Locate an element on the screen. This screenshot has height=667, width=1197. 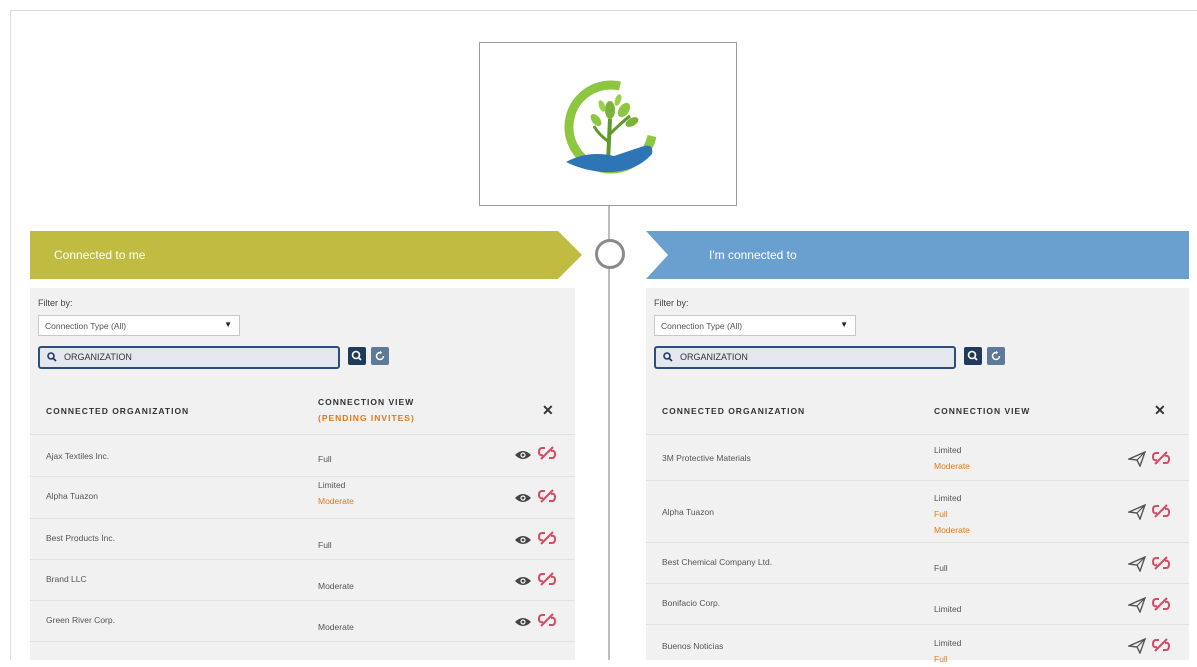
frame-left-border is located at coordinates (10, 335).